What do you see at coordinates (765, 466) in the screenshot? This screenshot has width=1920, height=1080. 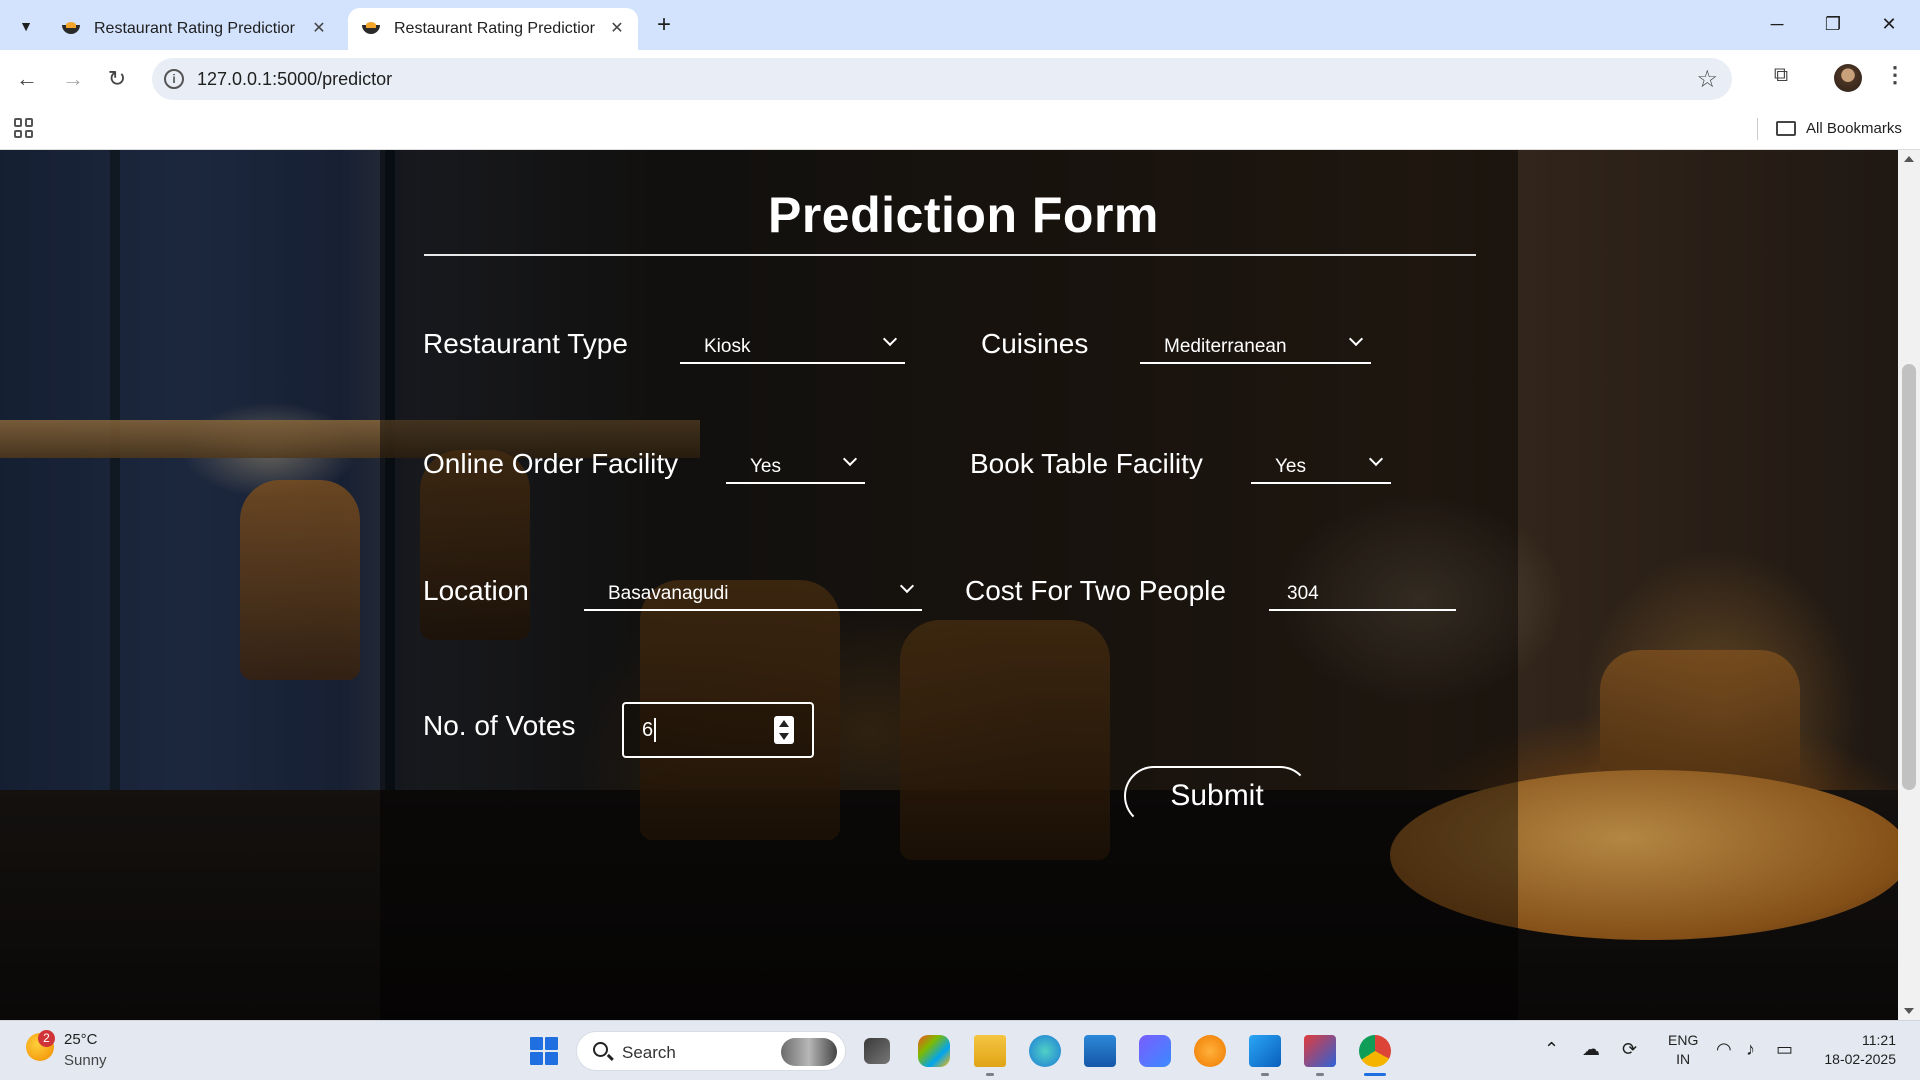 I see `online-order-value: Yes` at bounding box center [765, 466].